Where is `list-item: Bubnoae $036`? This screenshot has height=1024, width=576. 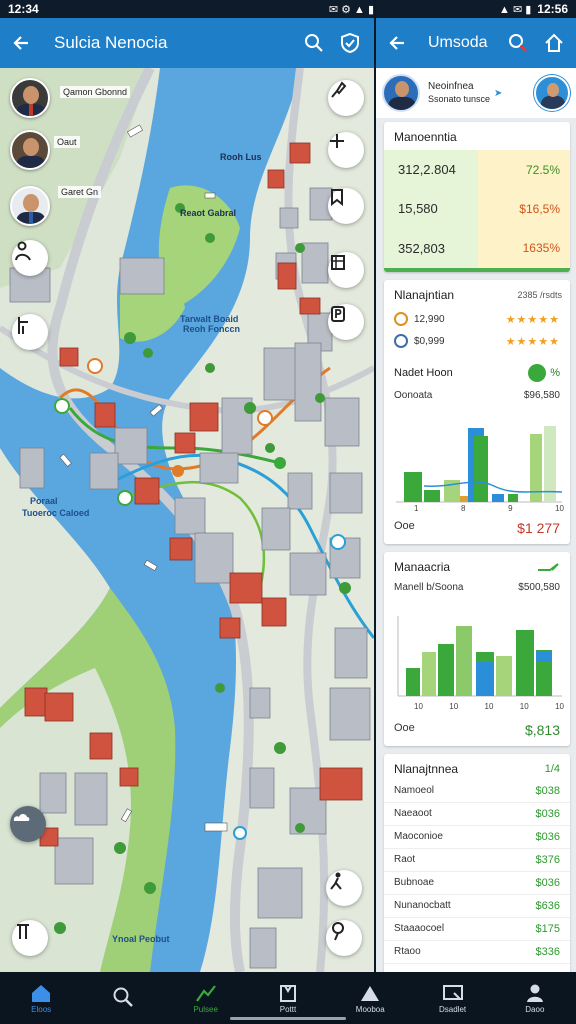 list-item: Bubnoae $036 is located at coordinates (477, 883).